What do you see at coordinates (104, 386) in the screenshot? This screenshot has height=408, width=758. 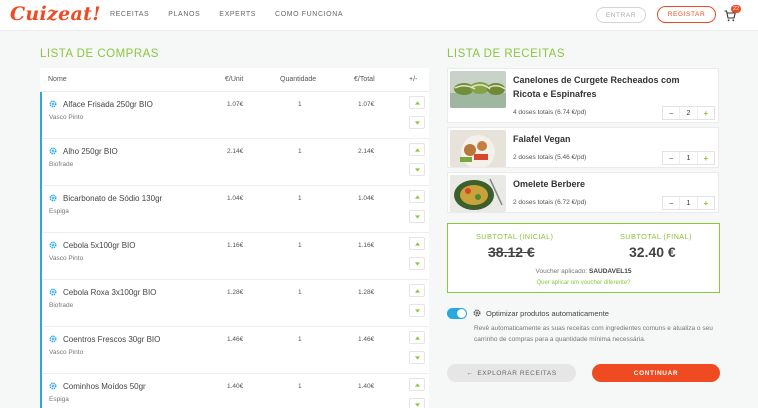 I see `product-name: Cominhos Moídos 50gr` at bounding box center [104, 386].